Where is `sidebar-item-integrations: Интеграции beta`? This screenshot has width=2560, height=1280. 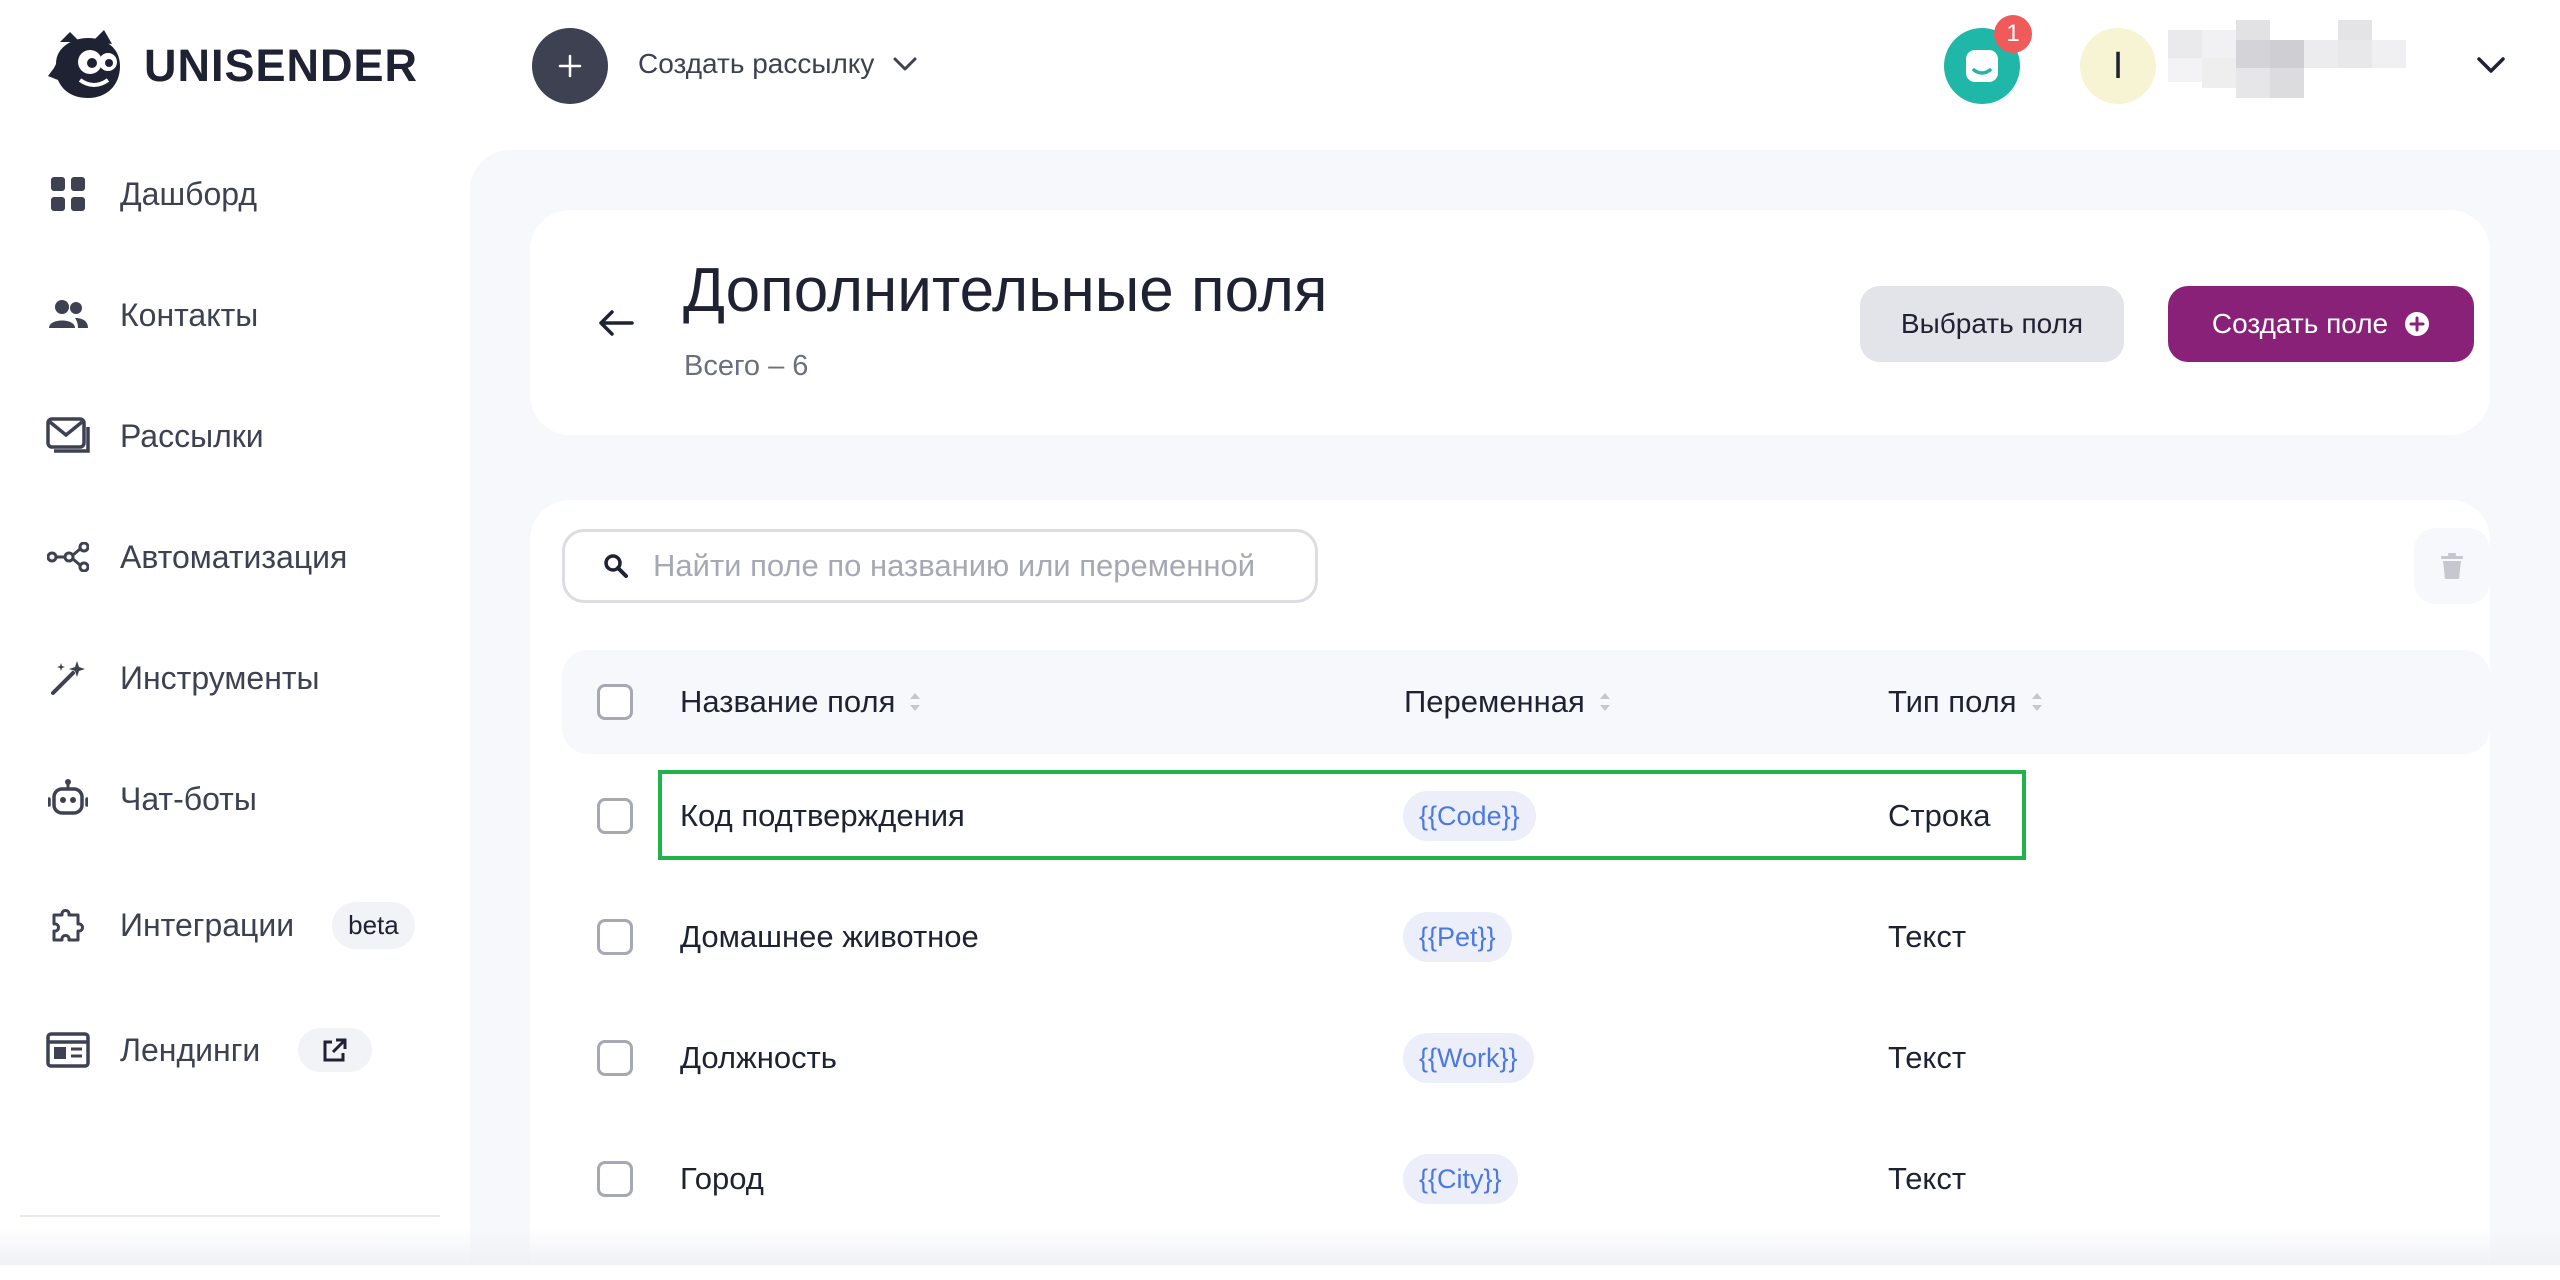 sidebar-item-integrations: Интеграции beta is located at coordinates (246, 925).